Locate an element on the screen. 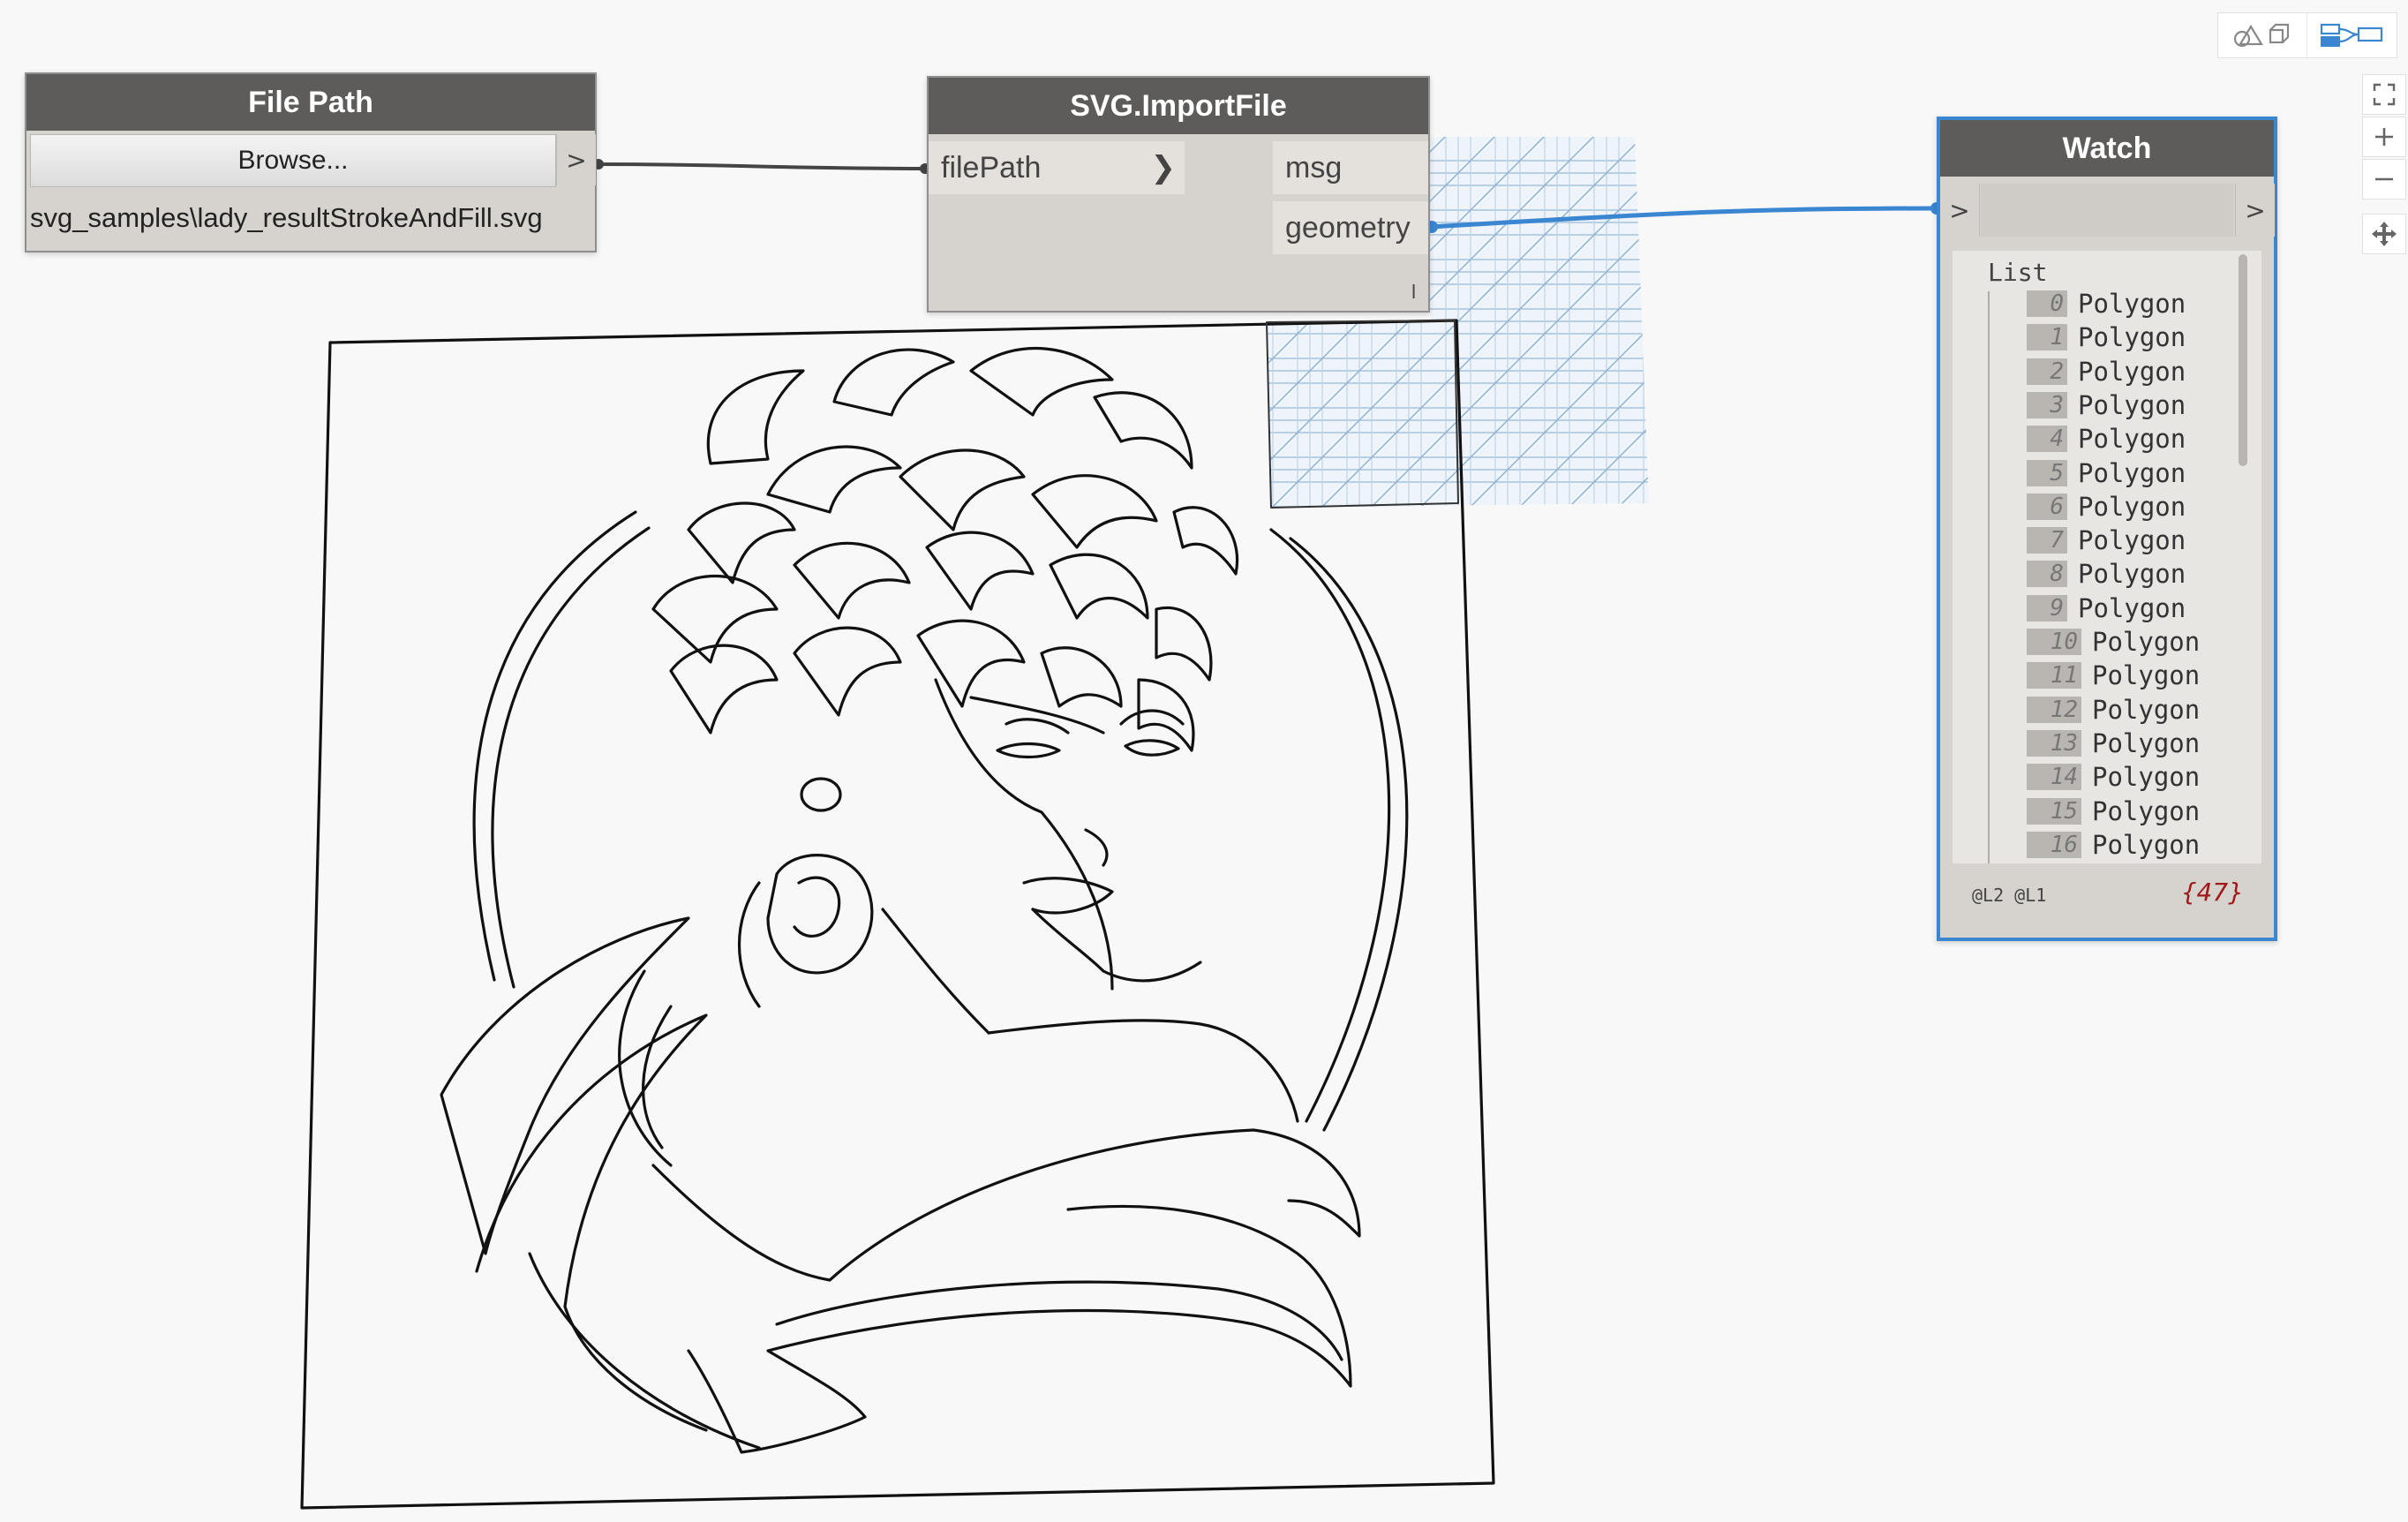 This screenshot has height=1522, width=2408. zoom-in-icon is located at coordinates (2384, 137).